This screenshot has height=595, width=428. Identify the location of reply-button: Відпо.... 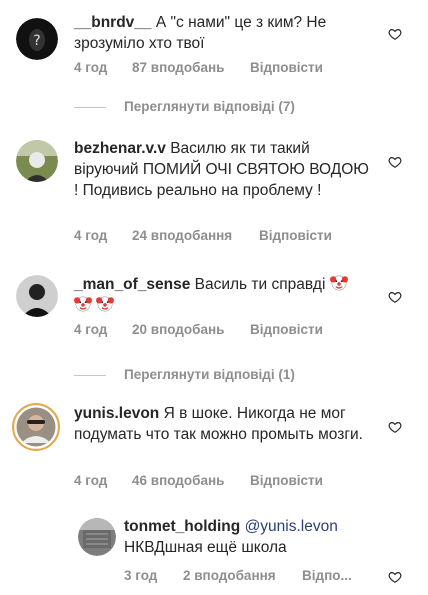
(327, 575).